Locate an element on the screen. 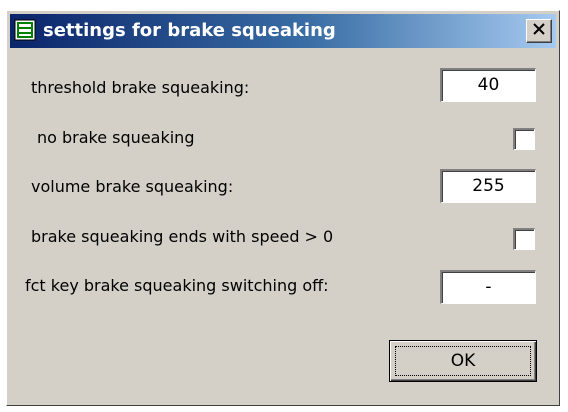  close-icon is located at coordinates (539, 31).